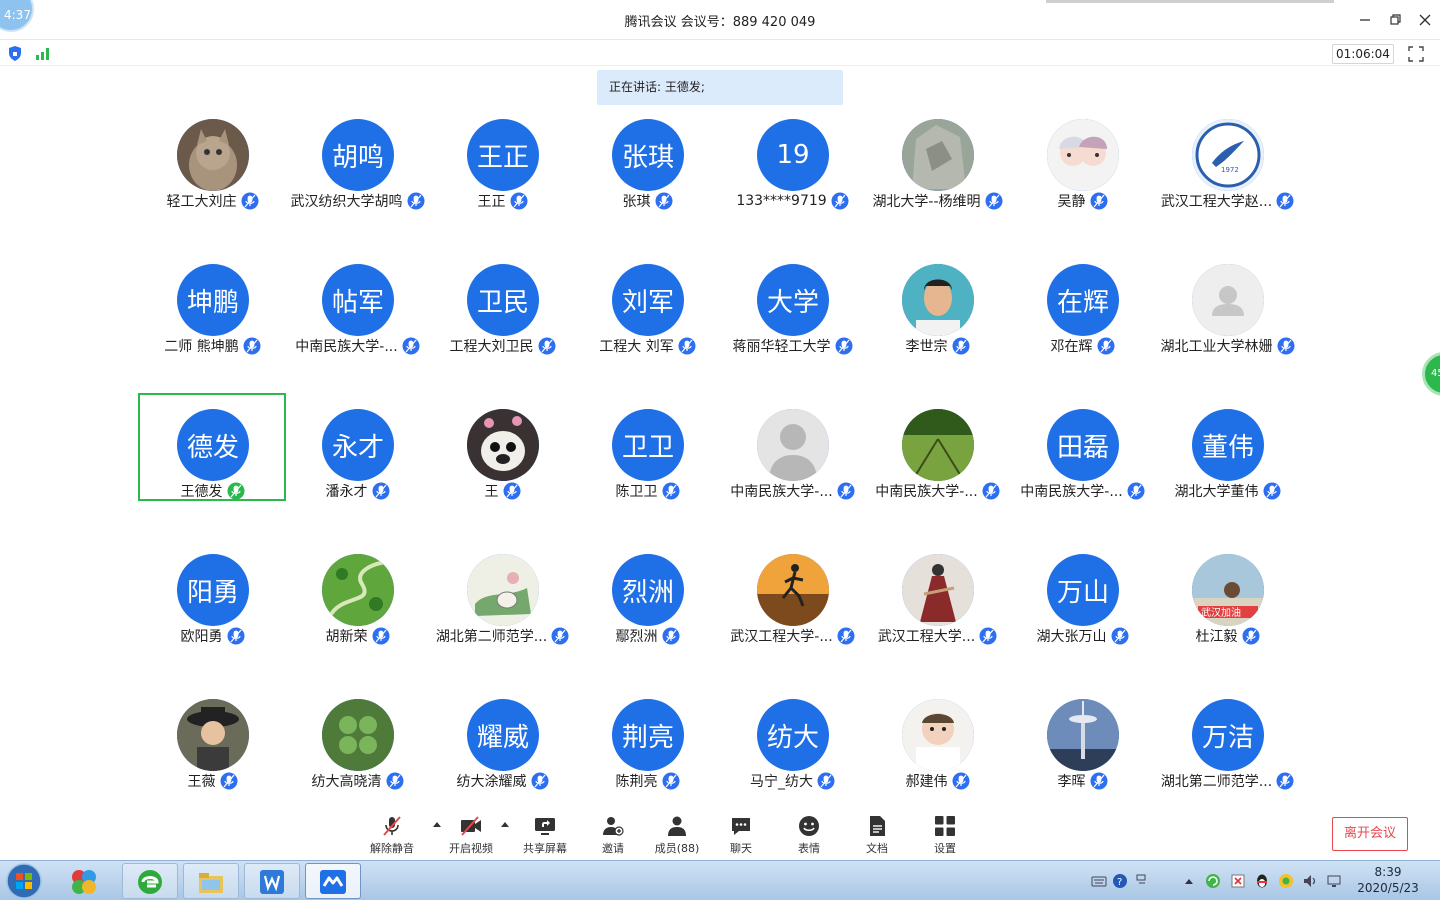 This screenshot has height=900, width=1440. What do you see at coordinates (1286, 881) in the screenshot?
I see `tray-app-icon` at bounding box center [1286, 881].